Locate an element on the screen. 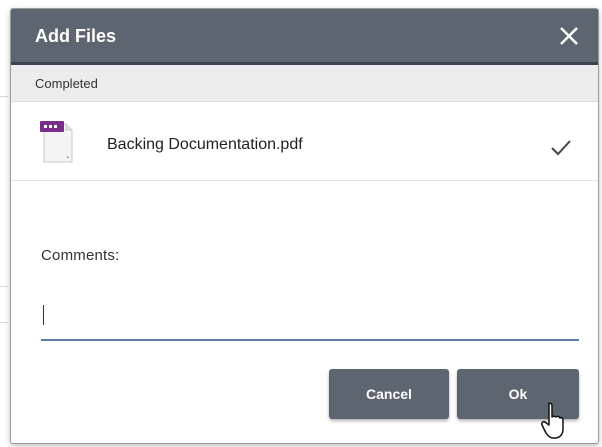  close-icon is located at coordinates (569, 36).